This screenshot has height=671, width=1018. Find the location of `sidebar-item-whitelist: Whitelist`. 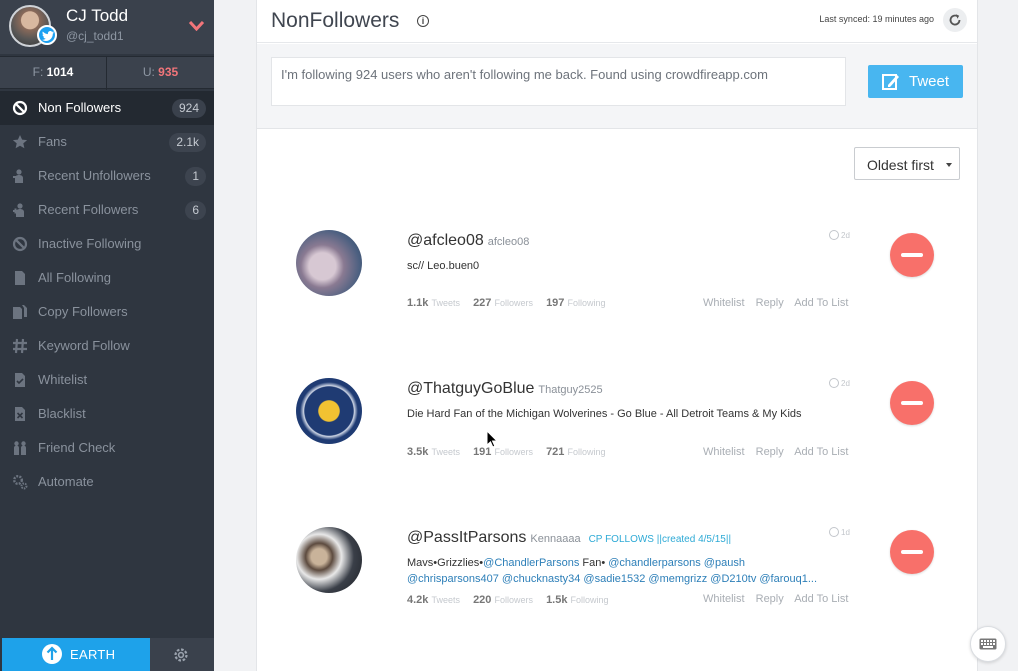

sidebar-item-whitelist: Whitelist is located at coordinates (107, 380).